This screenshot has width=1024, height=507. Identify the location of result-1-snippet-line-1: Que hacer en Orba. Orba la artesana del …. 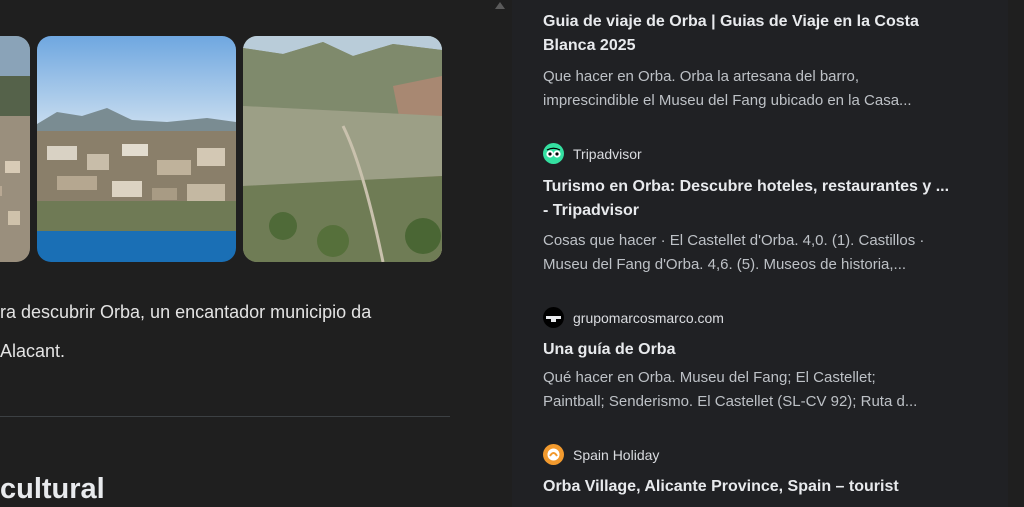
(701, 76).